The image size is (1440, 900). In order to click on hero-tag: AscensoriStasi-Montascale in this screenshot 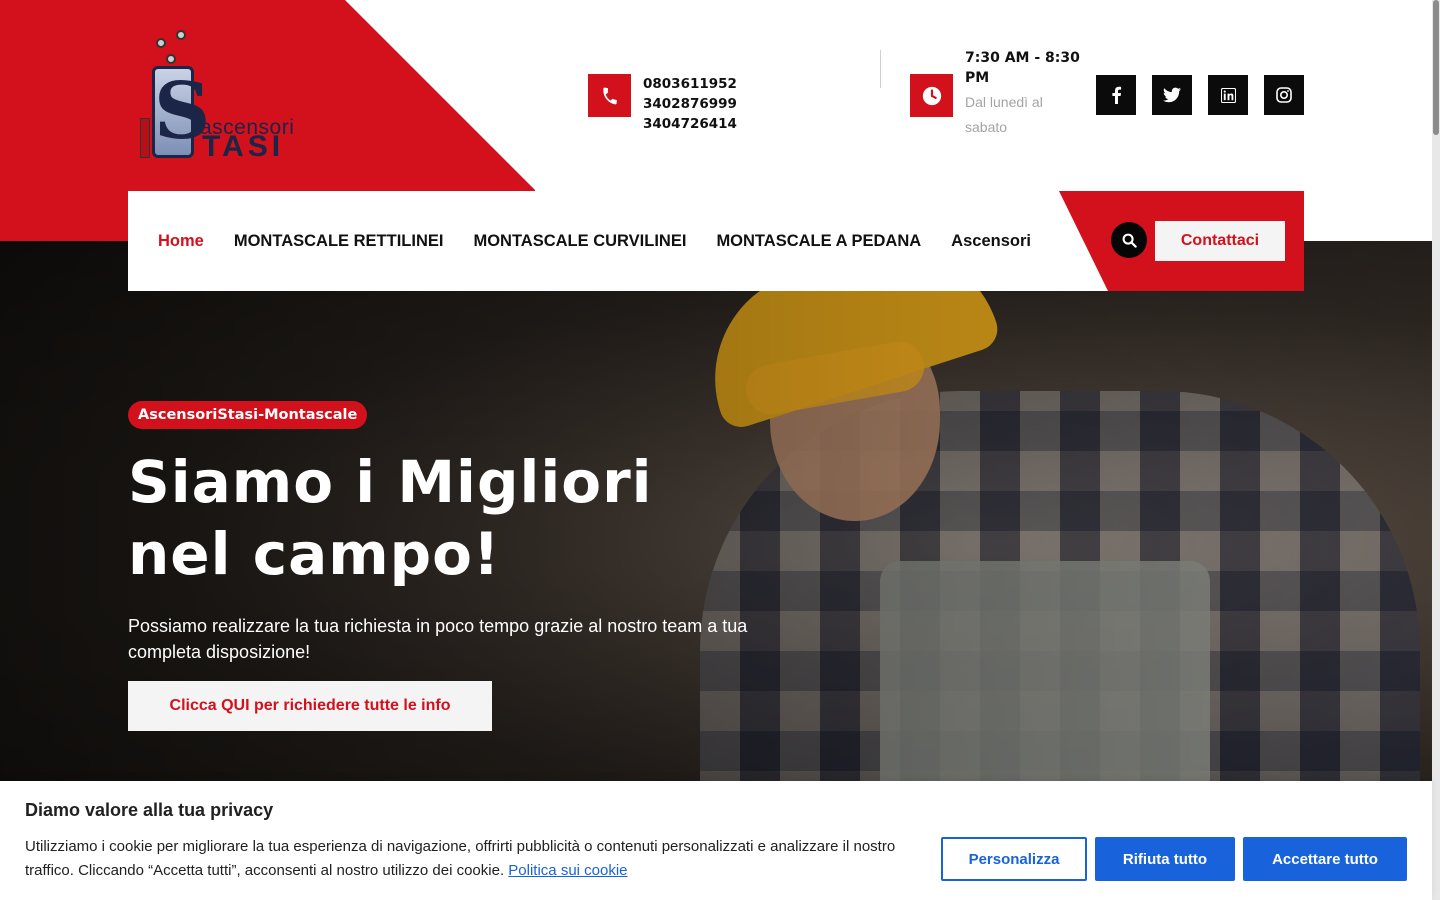, I will do `click(248, 415)`.